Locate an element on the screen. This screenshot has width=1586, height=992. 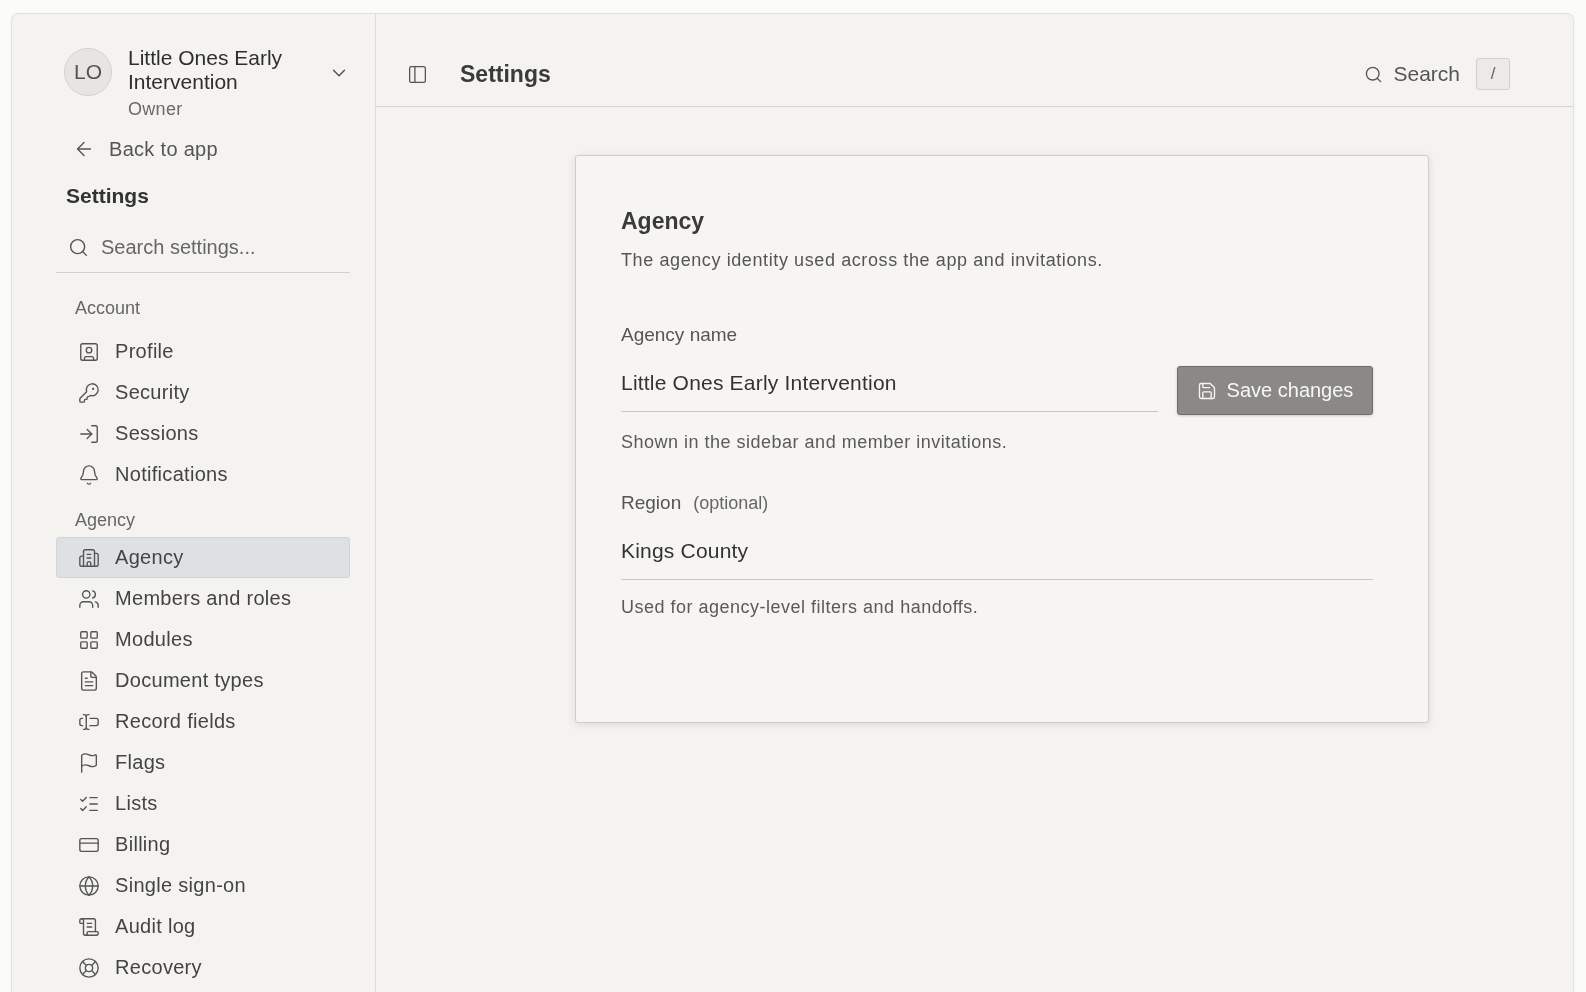
sidebar-item: Record fields is located at coordinates (203, 721).